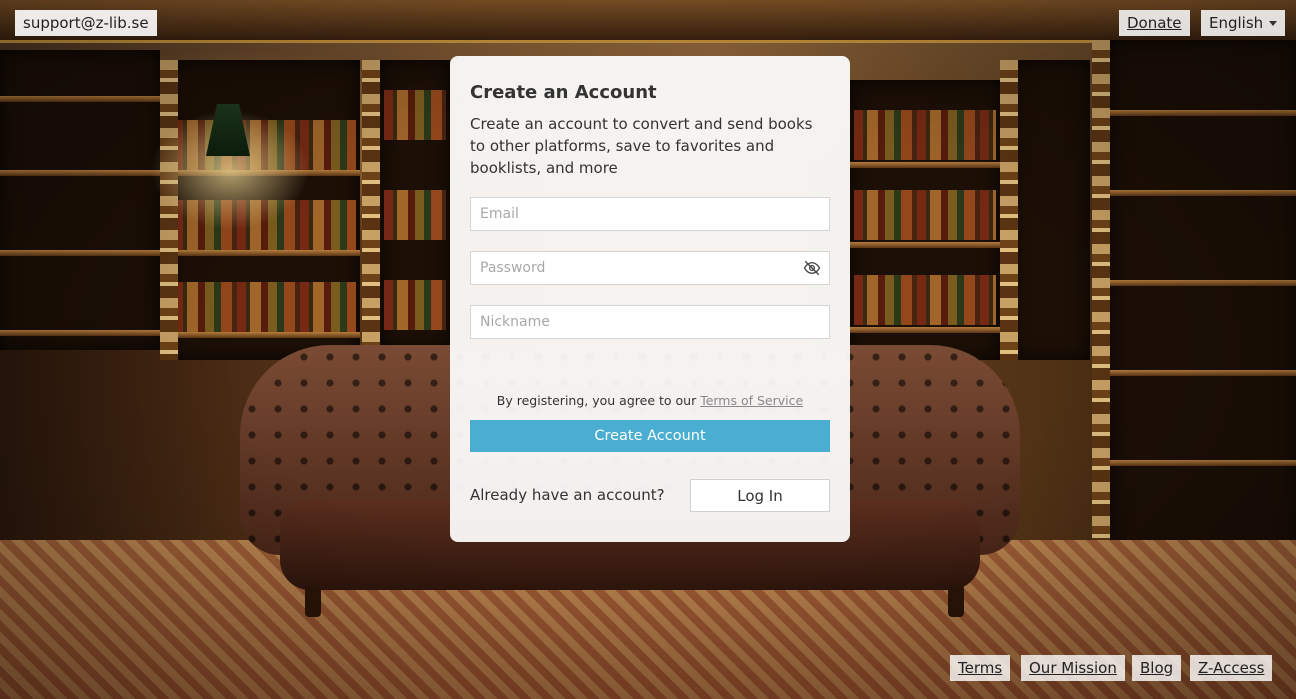 Image resolution: width=1296 pixels, height=699 pixels. Describe the element at coordinates (760, 495) in the screenshot. I see `log-in-button: Log In` at that location.